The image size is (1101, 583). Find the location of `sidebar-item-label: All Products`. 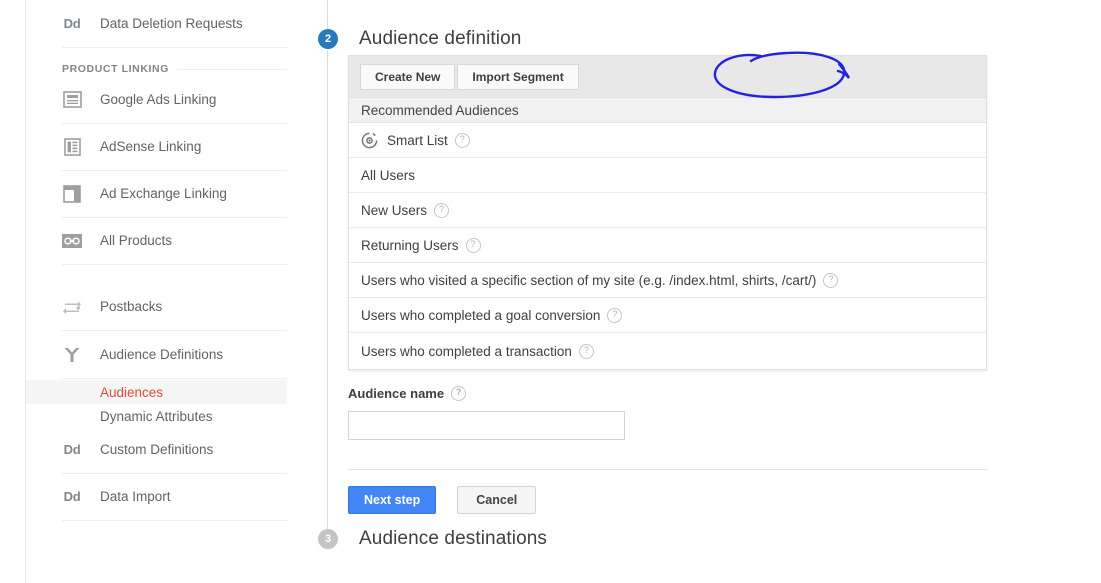

sidebar-item-label: All Products is located at coordinates (136, 240).